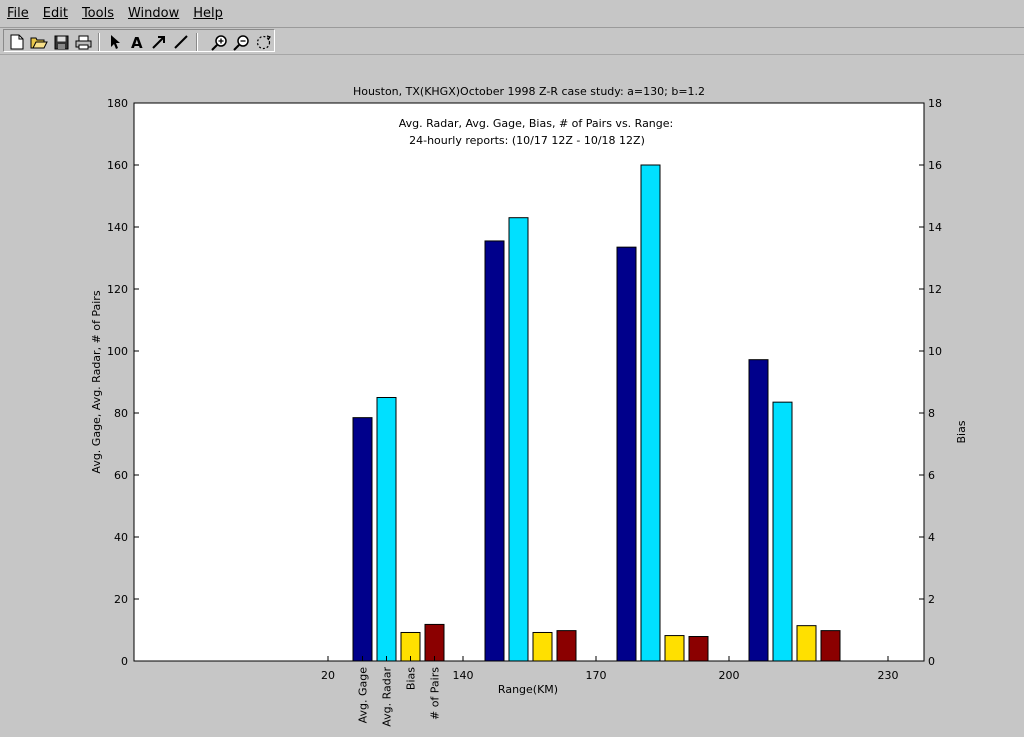 The height and width of the screenshot is (737, 1024). I want to click on y-tick-label: 80, so click(121, 413).